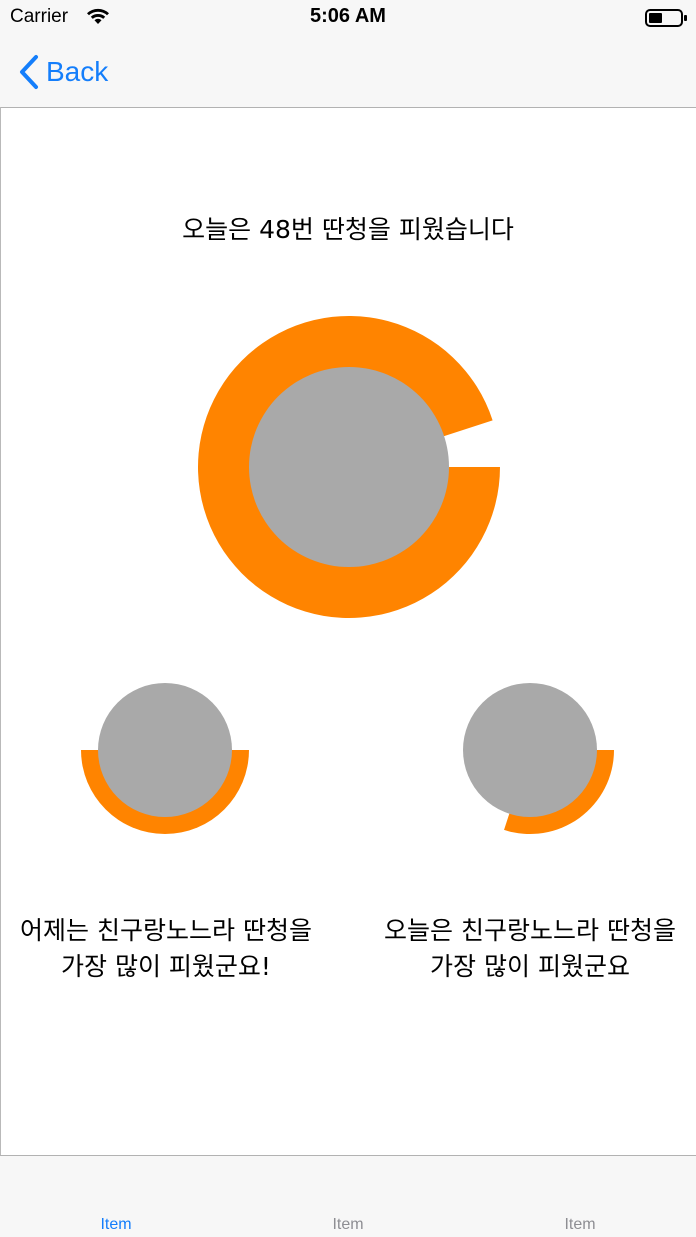  I want to click on today-top-chart, so click(539, 759).